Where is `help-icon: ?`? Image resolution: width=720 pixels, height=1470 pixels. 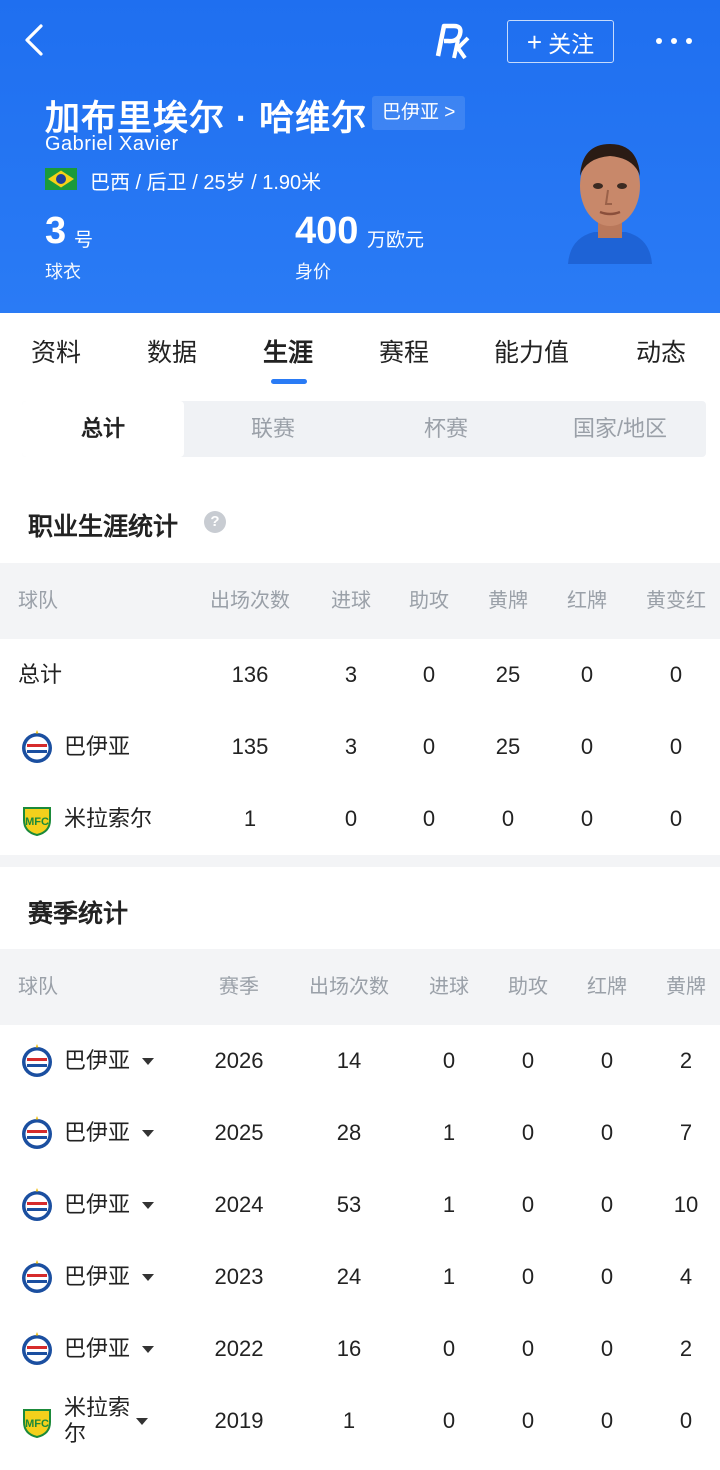
help-icon: ? is located at coordinates (215, 522).